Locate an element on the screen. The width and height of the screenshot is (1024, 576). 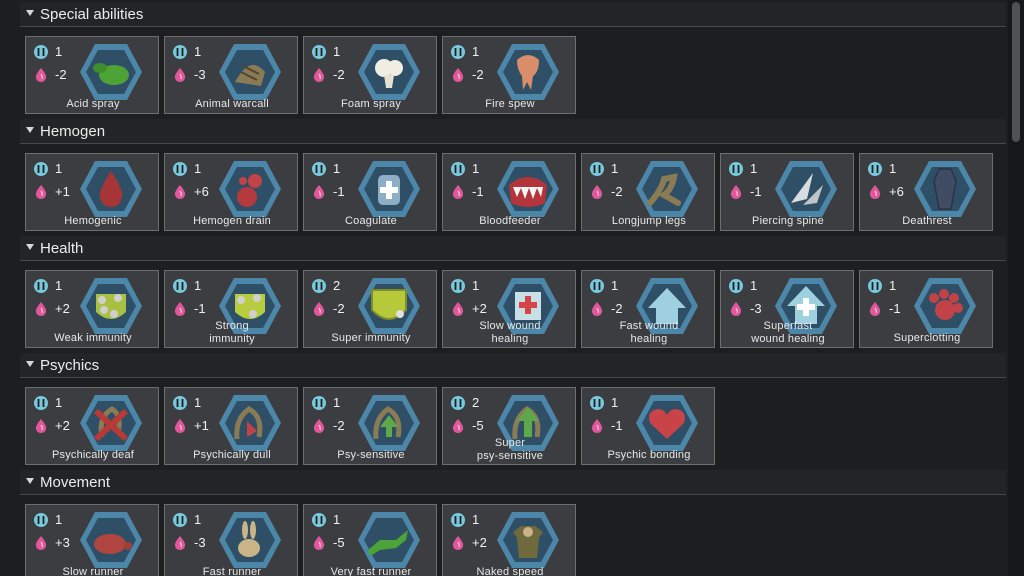
gene-card: 1 +2 Naked speed is located at coordinates (509, 540).